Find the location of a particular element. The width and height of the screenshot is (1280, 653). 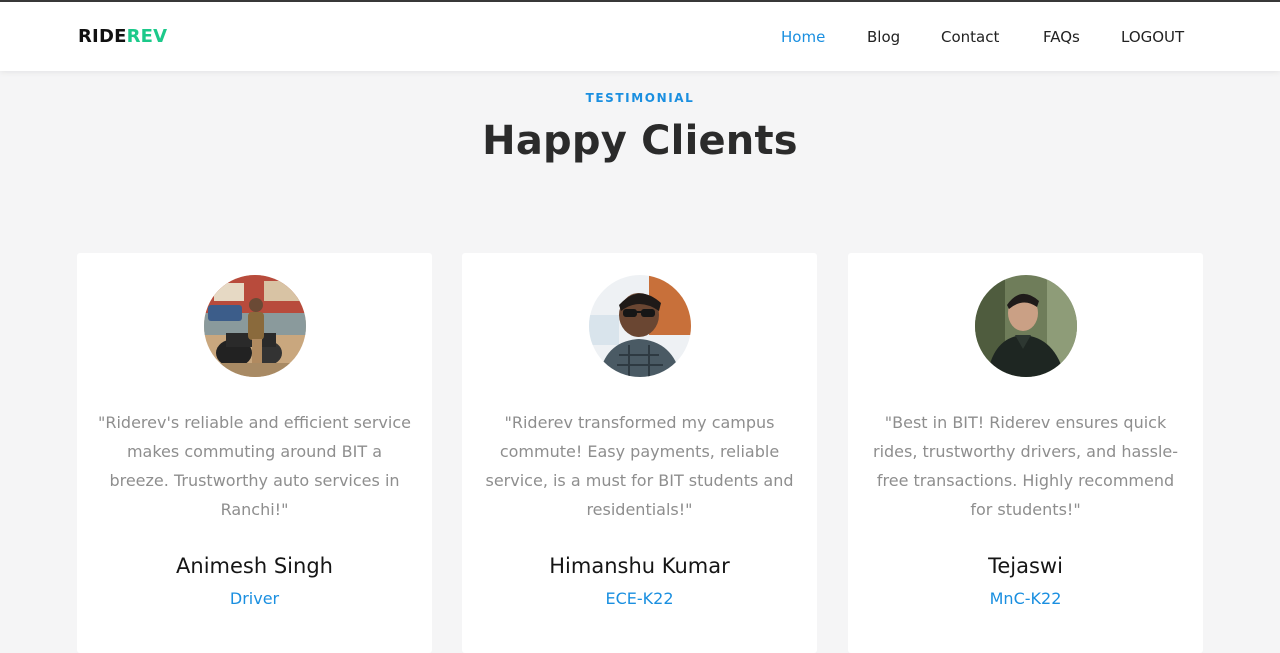

client-name: Animesh Singh is located at coordinates (254, 566).